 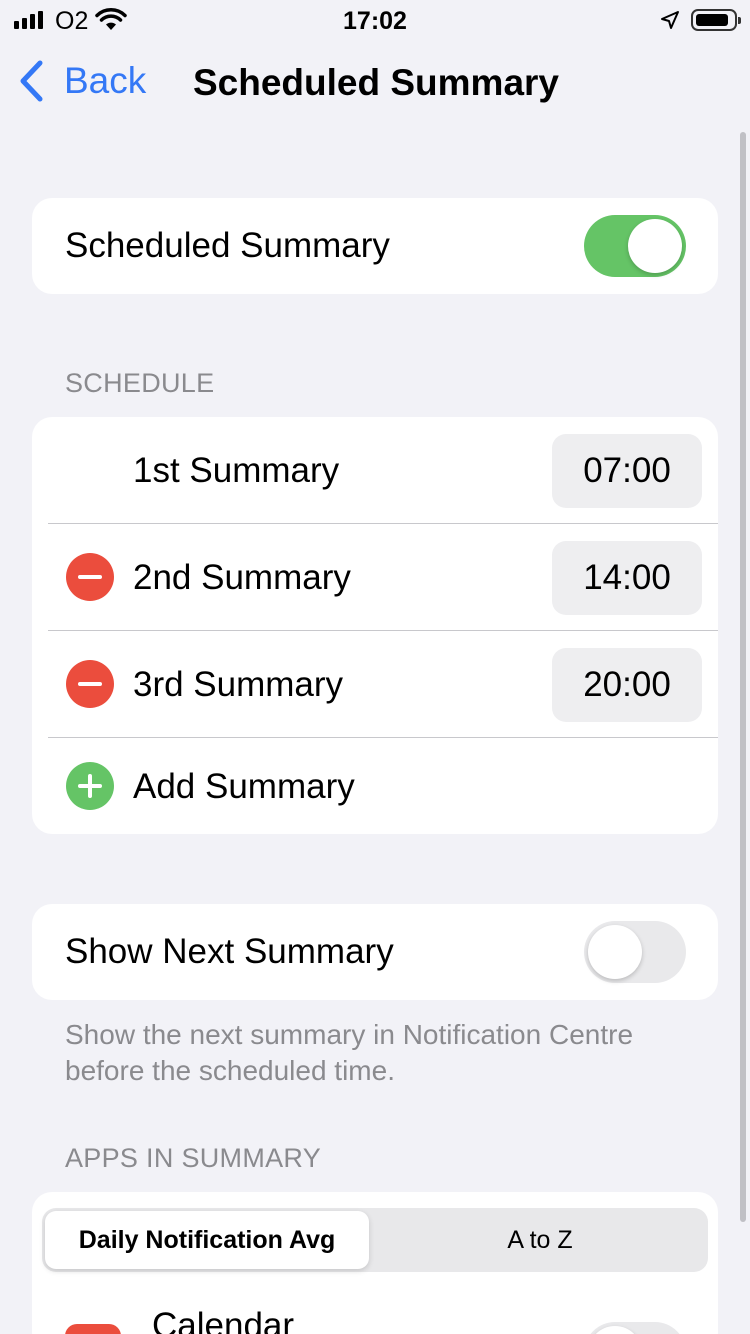 What do you see at coordinates (90, 684) in the screenshot?
I see `remove-summary-3-button` at bounding box center [90, 684].